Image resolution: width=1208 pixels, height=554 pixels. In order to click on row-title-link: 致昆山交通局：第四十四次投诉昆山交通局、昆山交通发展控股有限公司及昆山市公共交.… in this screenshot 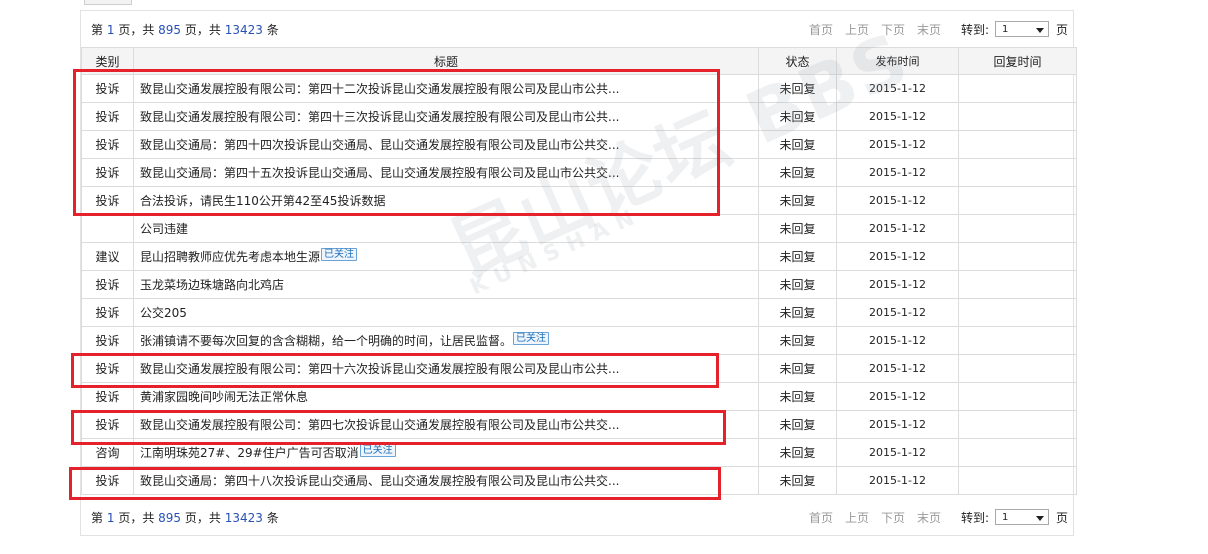, I will do `click(379, 145)`.